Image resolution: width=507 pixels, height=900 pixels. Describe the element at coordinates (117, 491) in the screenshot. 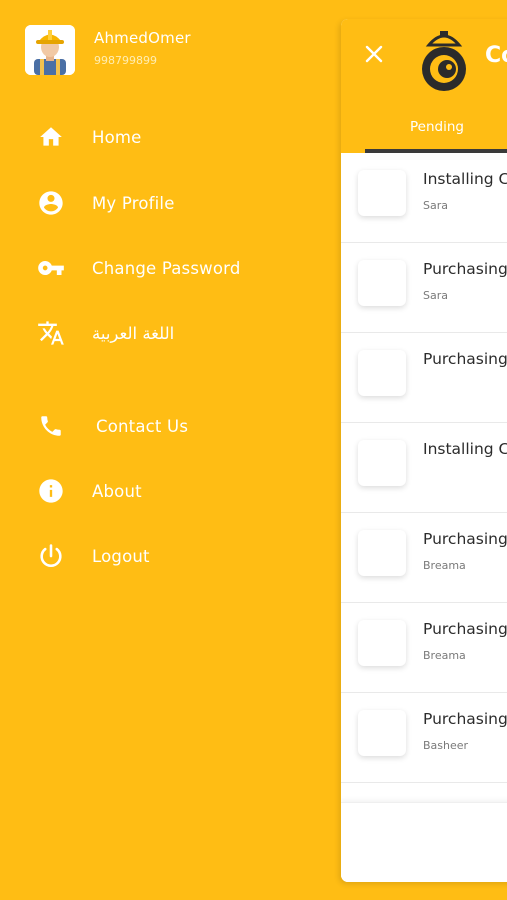

I see `menu-label-about: About` at that location.